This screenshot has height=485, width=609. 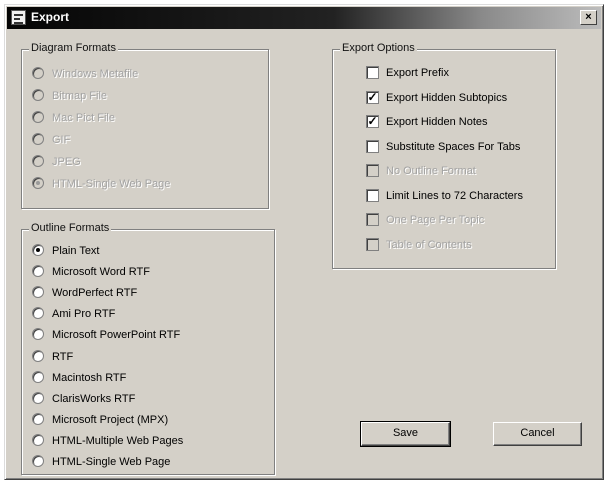 What do you see at coordinates (50, 17) in the screenshot?
I see `window-title: Export` at bounding box center [50, 17].